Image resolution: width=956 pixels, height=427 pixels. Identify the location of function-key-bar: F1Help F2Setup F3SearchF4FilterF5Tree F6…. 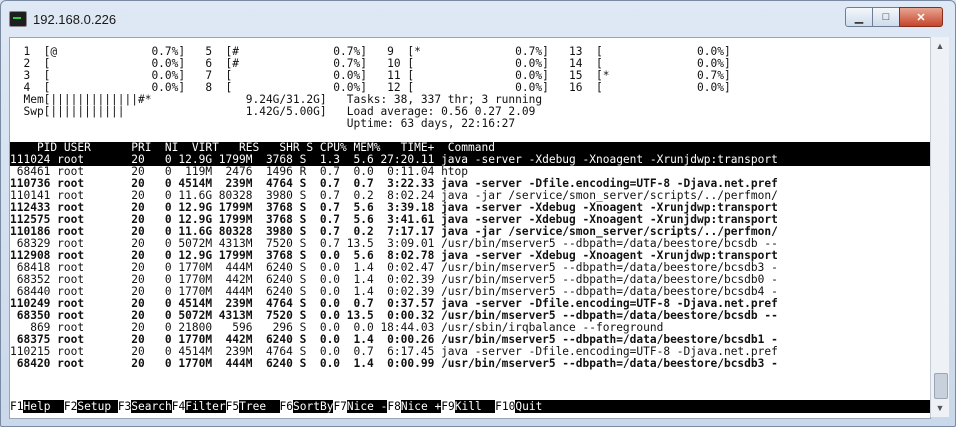
(470, 406).